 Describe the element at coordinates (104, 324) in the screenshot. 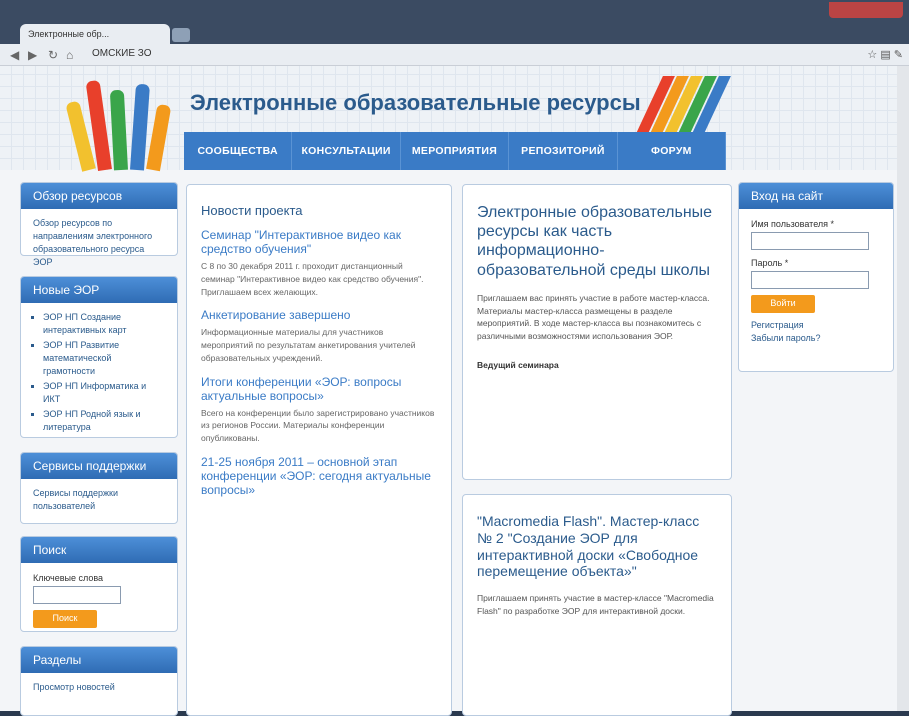

I see `list-item: ЭОР НП Создание интерактивных карт` at that location.